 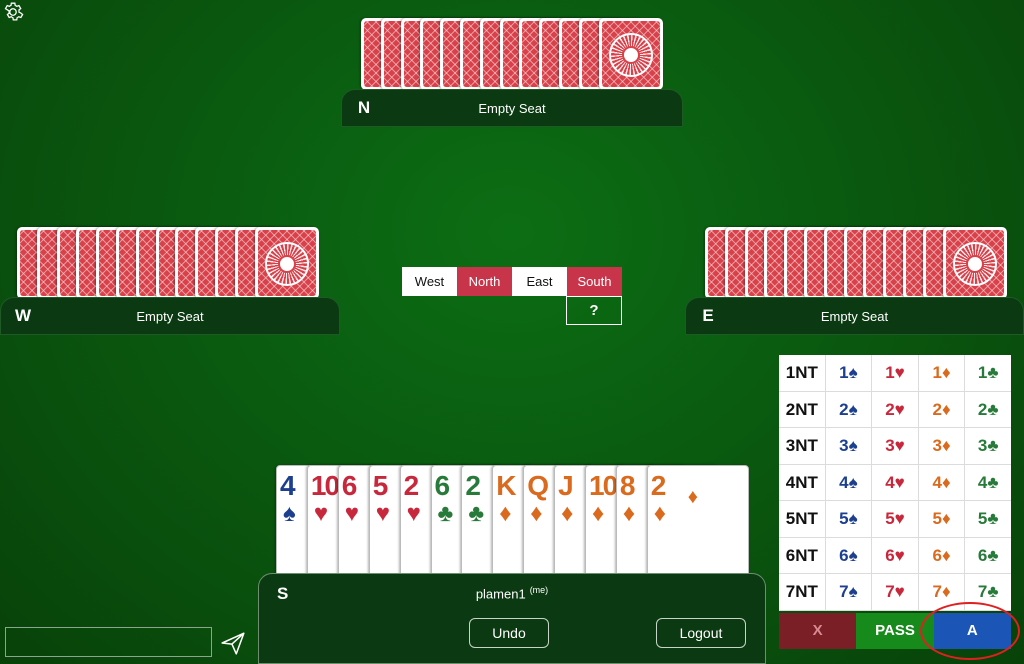 What do you see at coordinates (429, 281) in the screenshot?
I see `bidding-header-west: West` at bounding box center [429, 281].